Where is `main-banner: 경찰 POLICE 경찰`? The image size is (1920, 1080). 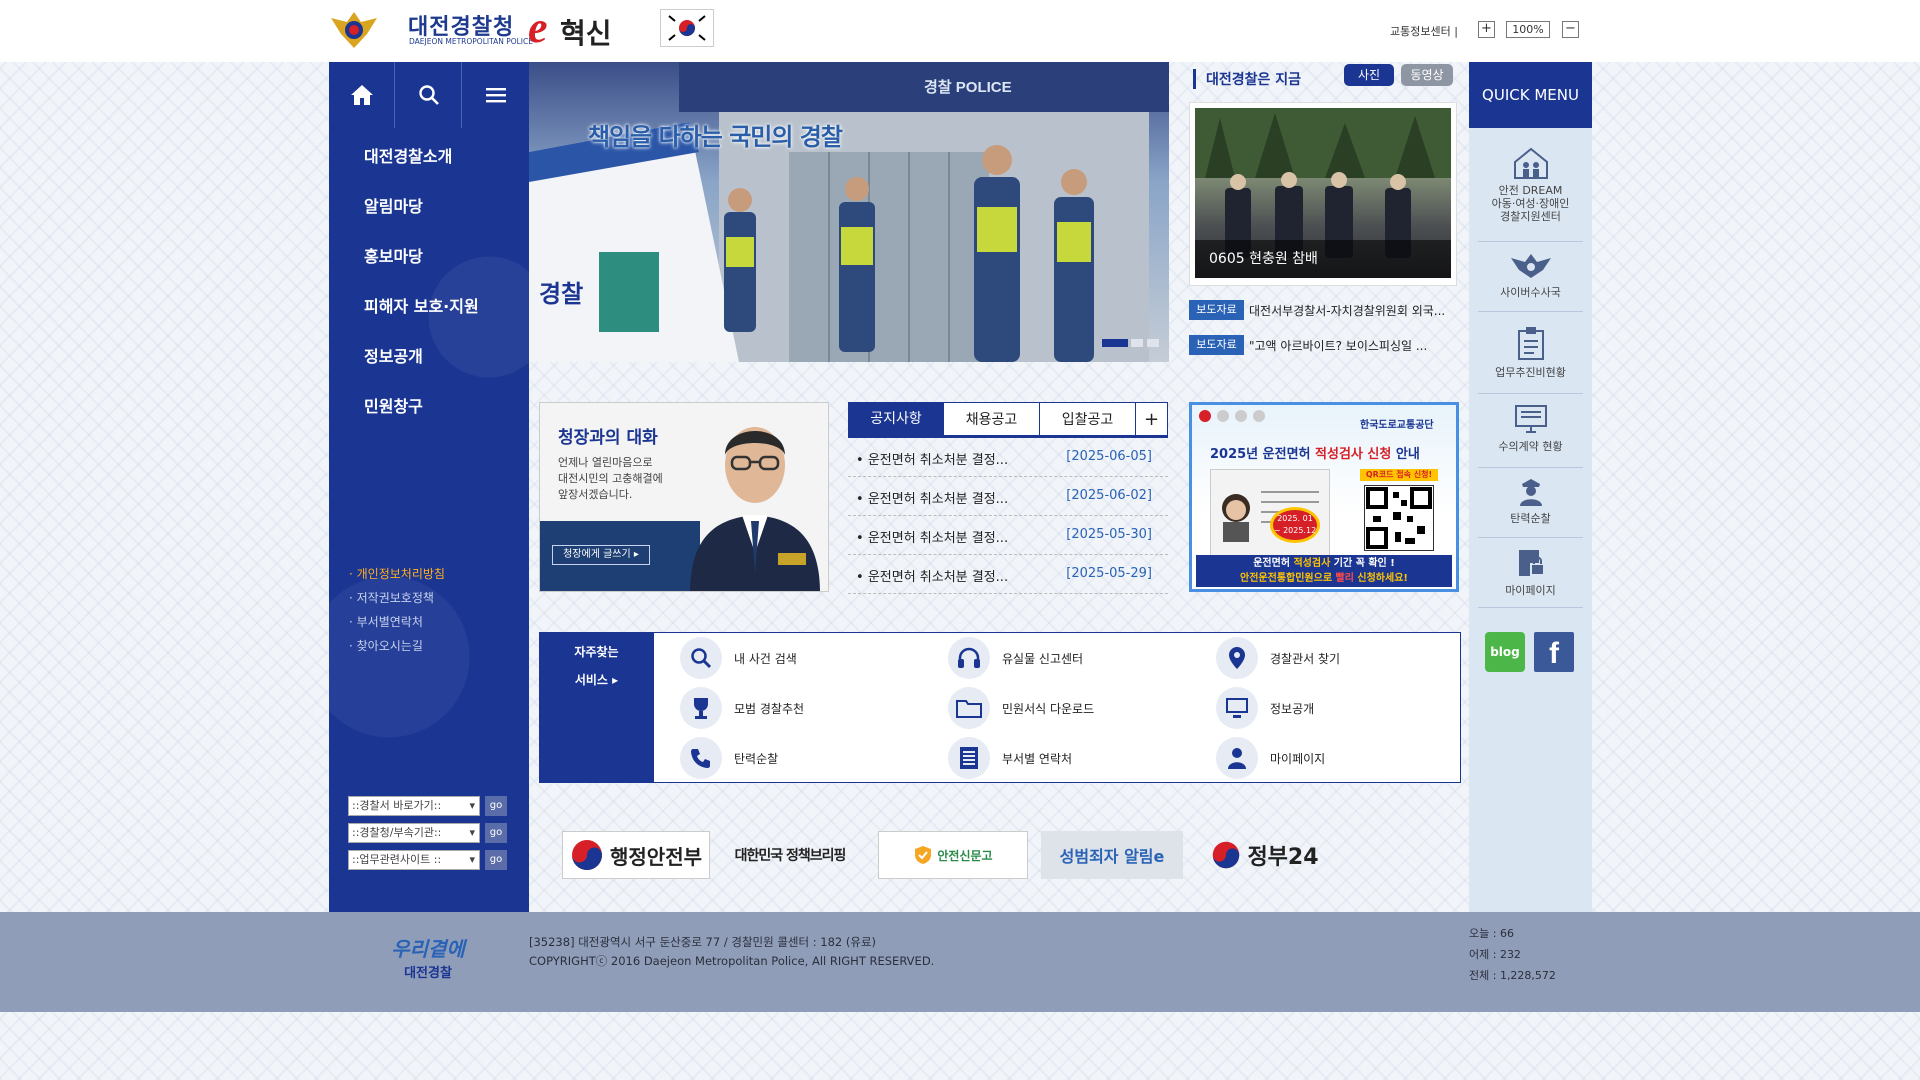
main-banner: 경찰 POLICE 경찰 is located at coordinates (849, 212).